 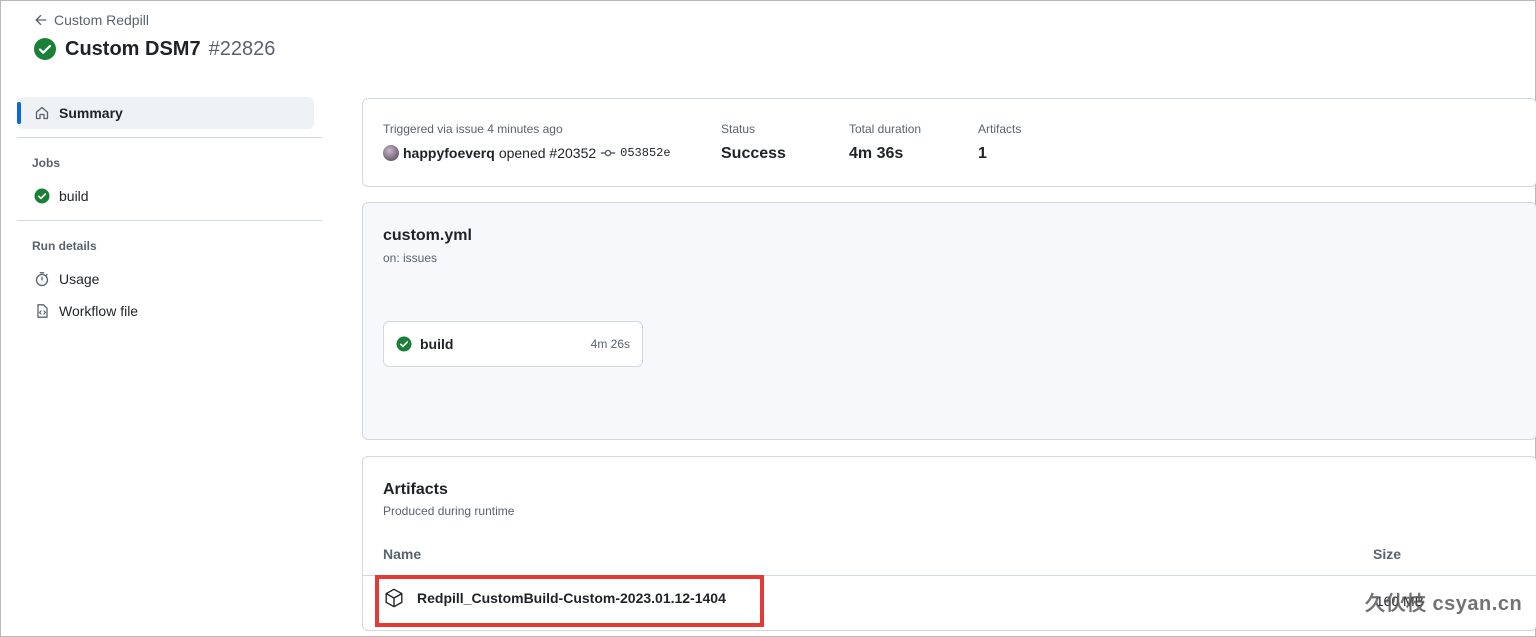 What do you see at coordinates (473, 129) in the screenshot?
I see `trigger-label: Triggered via issue 4 minutes ago` at bounding box center [473, 129].